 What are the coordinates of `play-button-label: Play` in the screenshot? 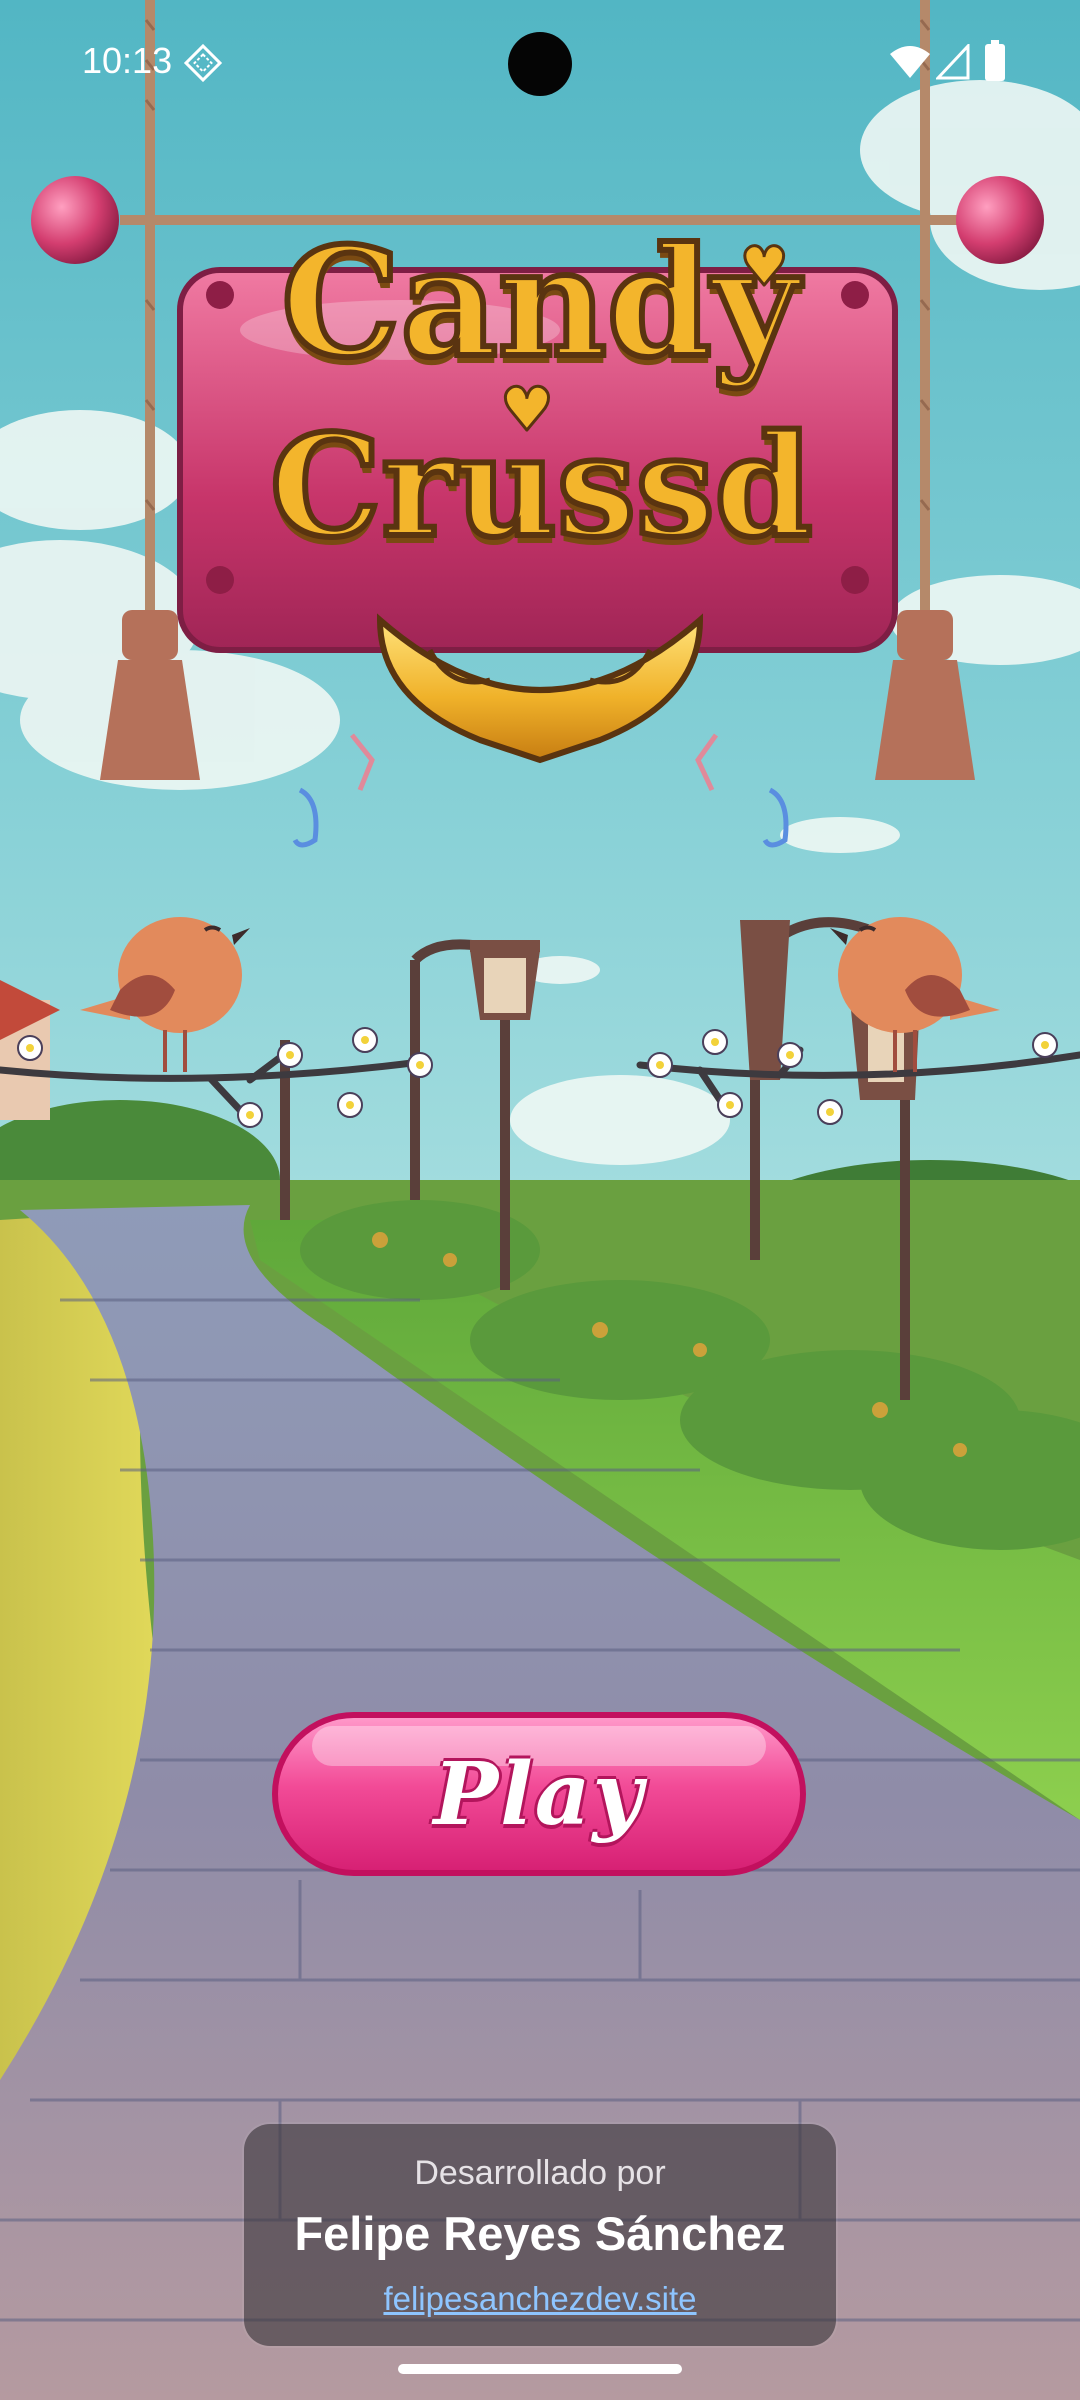 It's located at (539, 1794).